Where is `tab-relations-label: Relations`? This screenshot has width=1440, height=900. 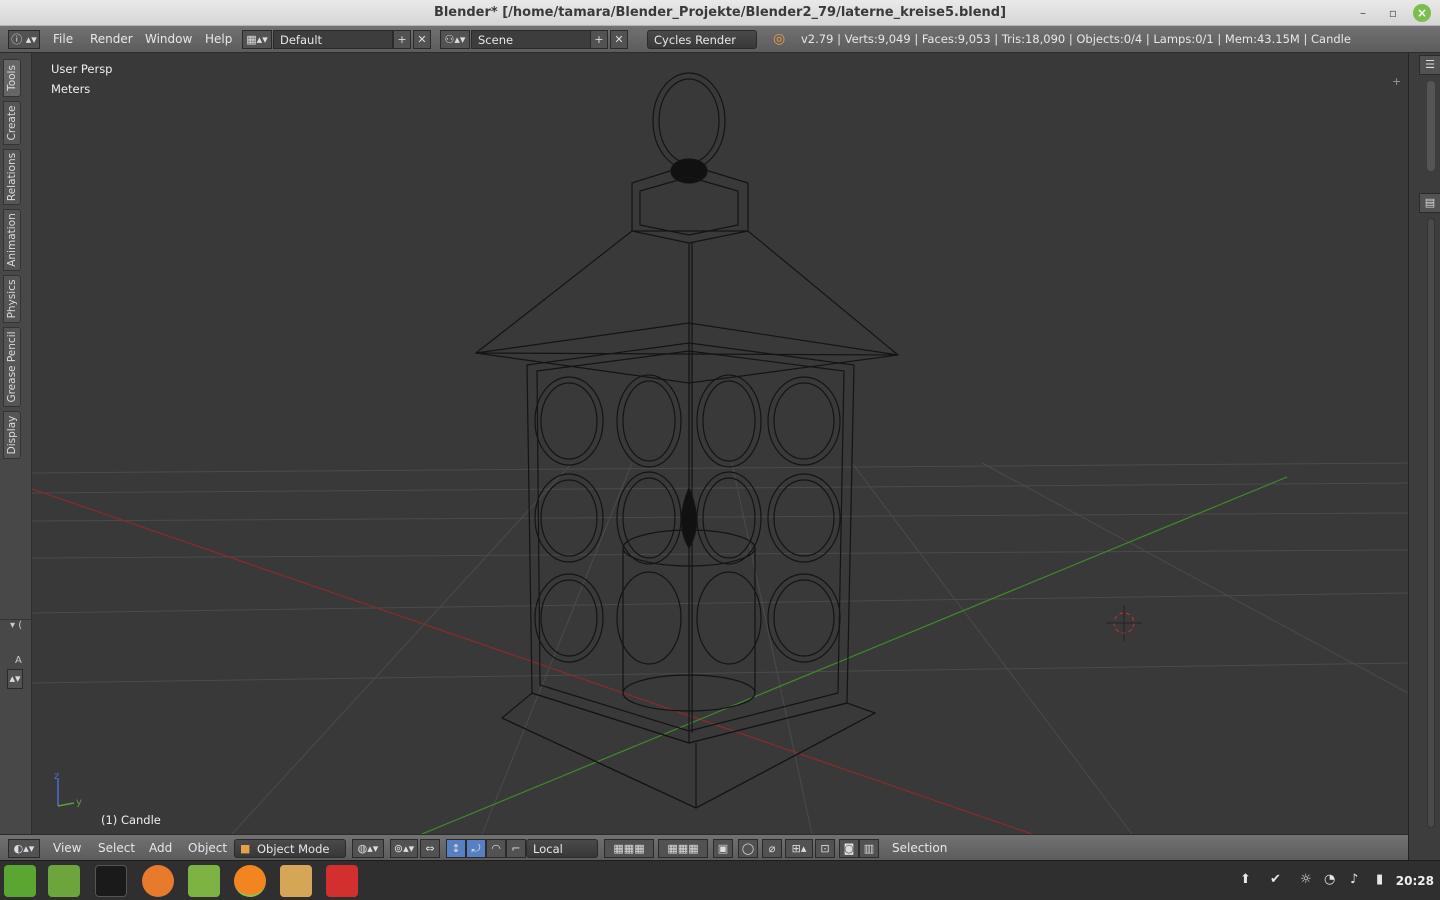 tab-relations-label: Relations is located at coordinates (12, 177).